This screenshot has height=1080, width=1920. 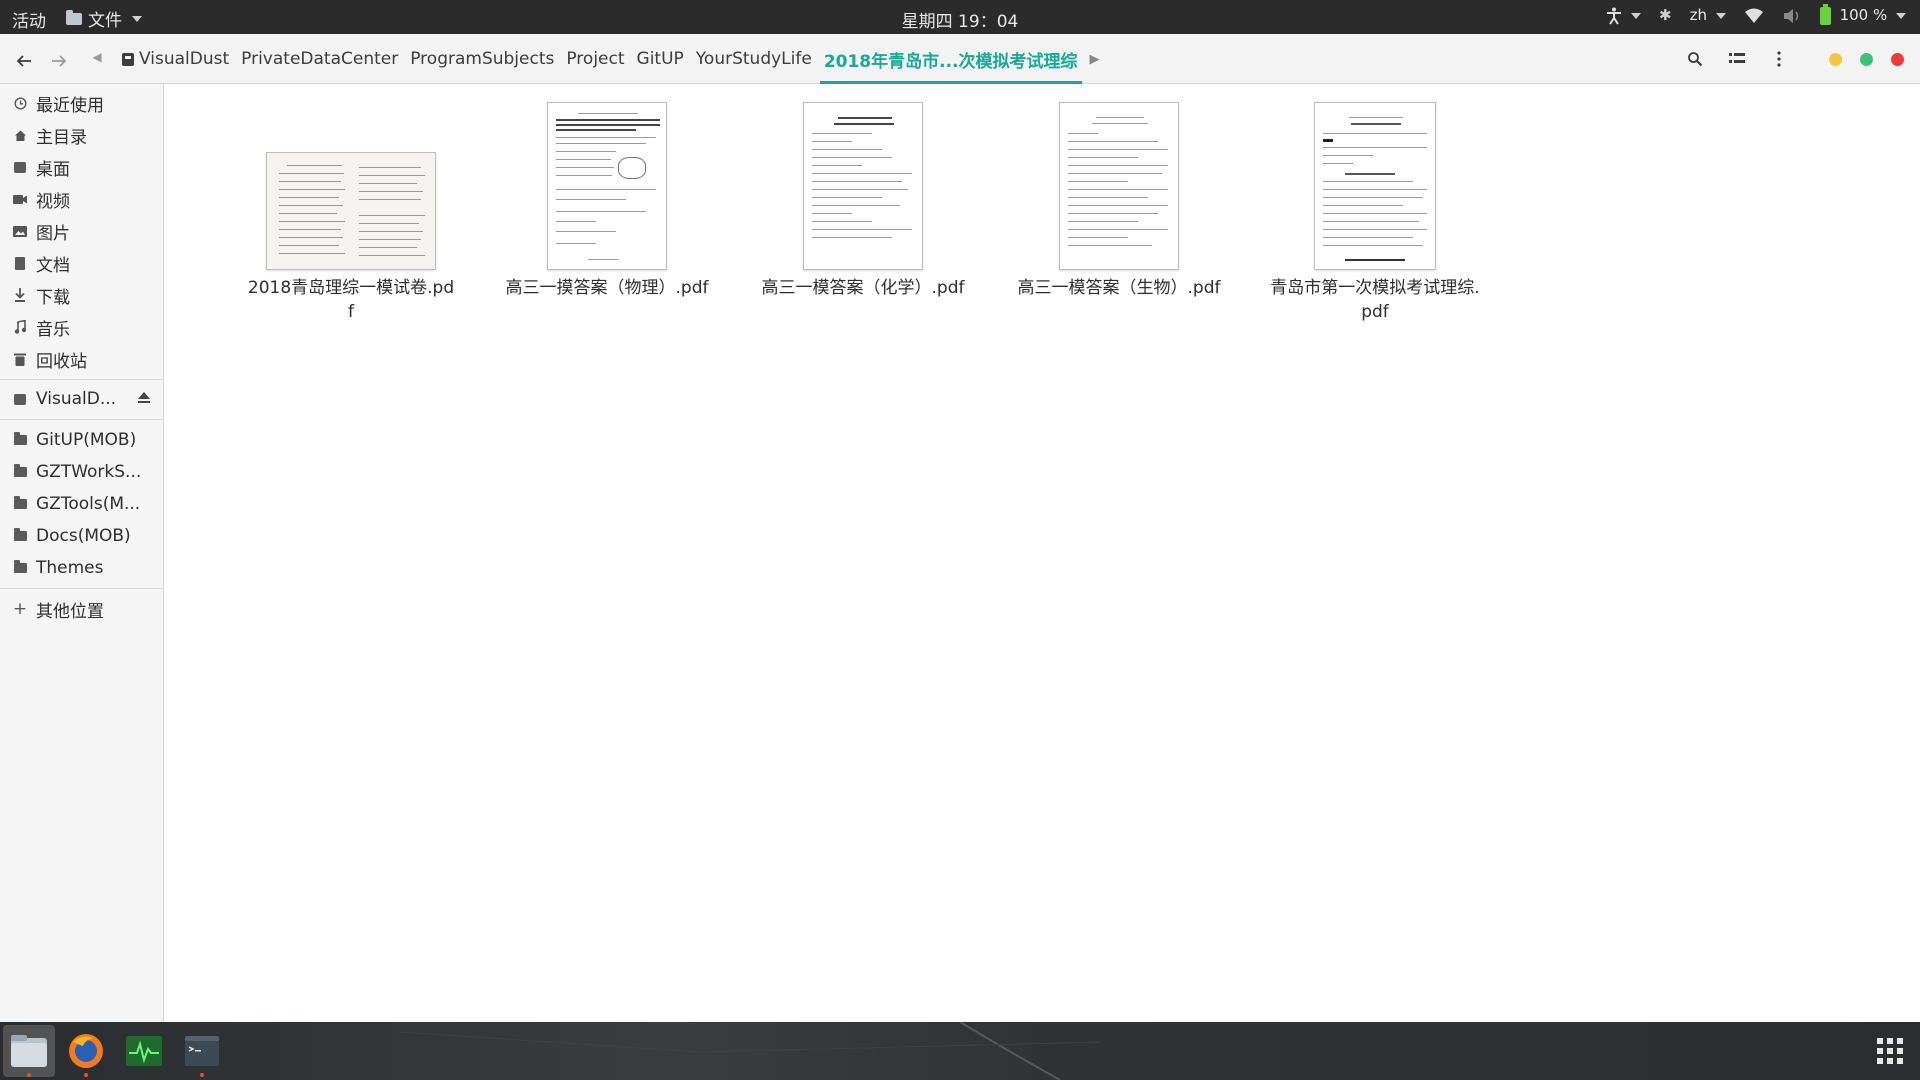 I want to click on pdf-thumbnail, so click(x=1375, y=186).